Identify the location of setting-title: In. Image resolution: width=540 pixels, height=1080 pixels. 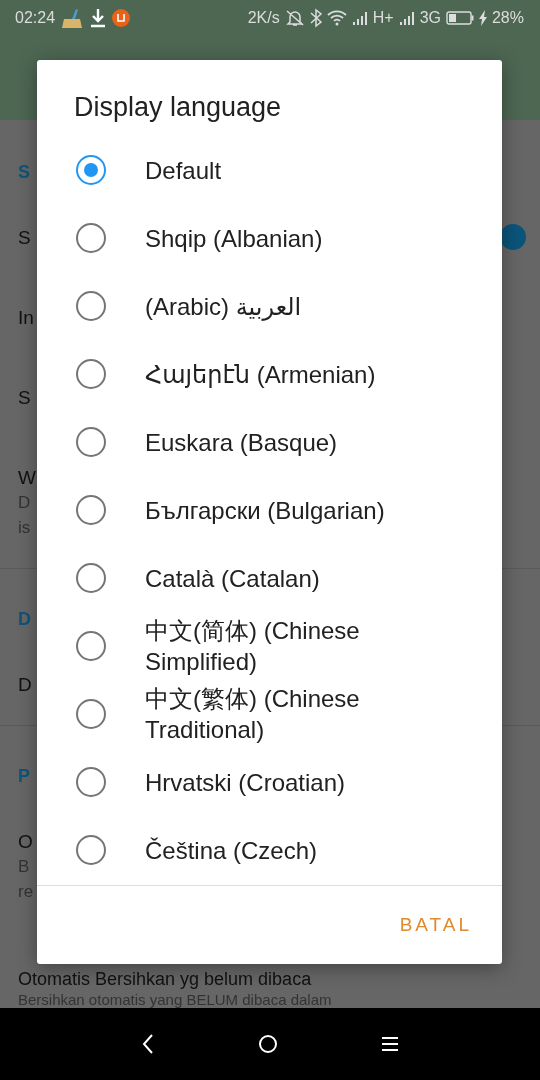
(26, 318).